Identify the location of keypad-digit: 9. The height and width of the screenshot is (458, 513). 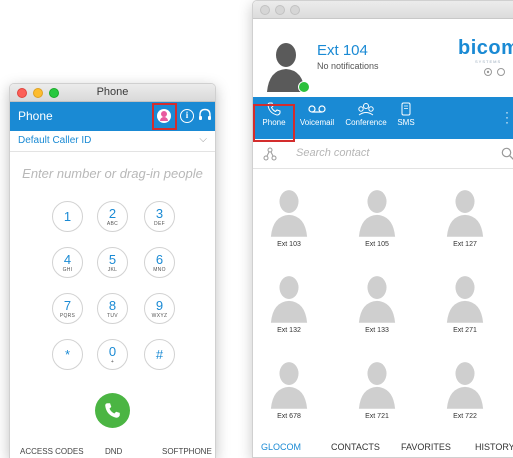
(159, 305).